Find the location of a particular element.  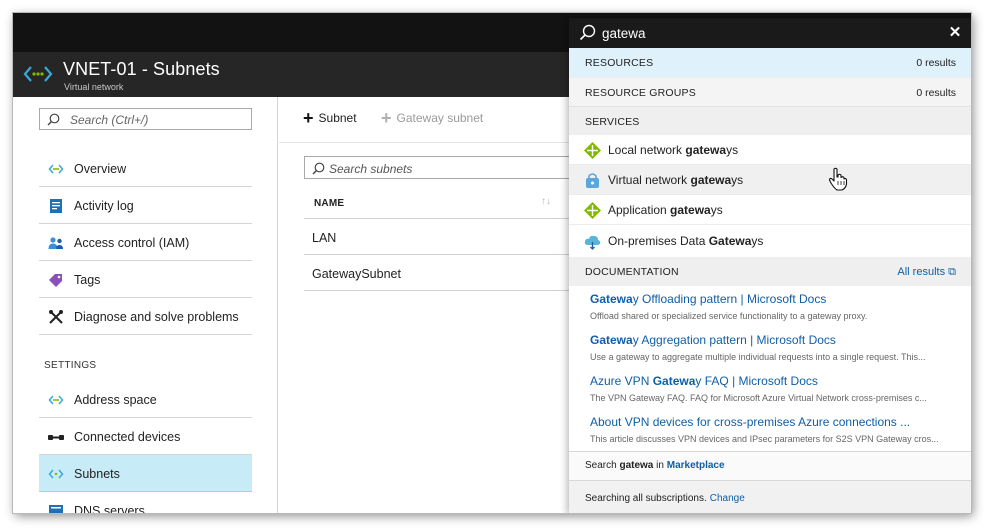

virtual-network-gateway-icon is located at coordinates (592, 180).